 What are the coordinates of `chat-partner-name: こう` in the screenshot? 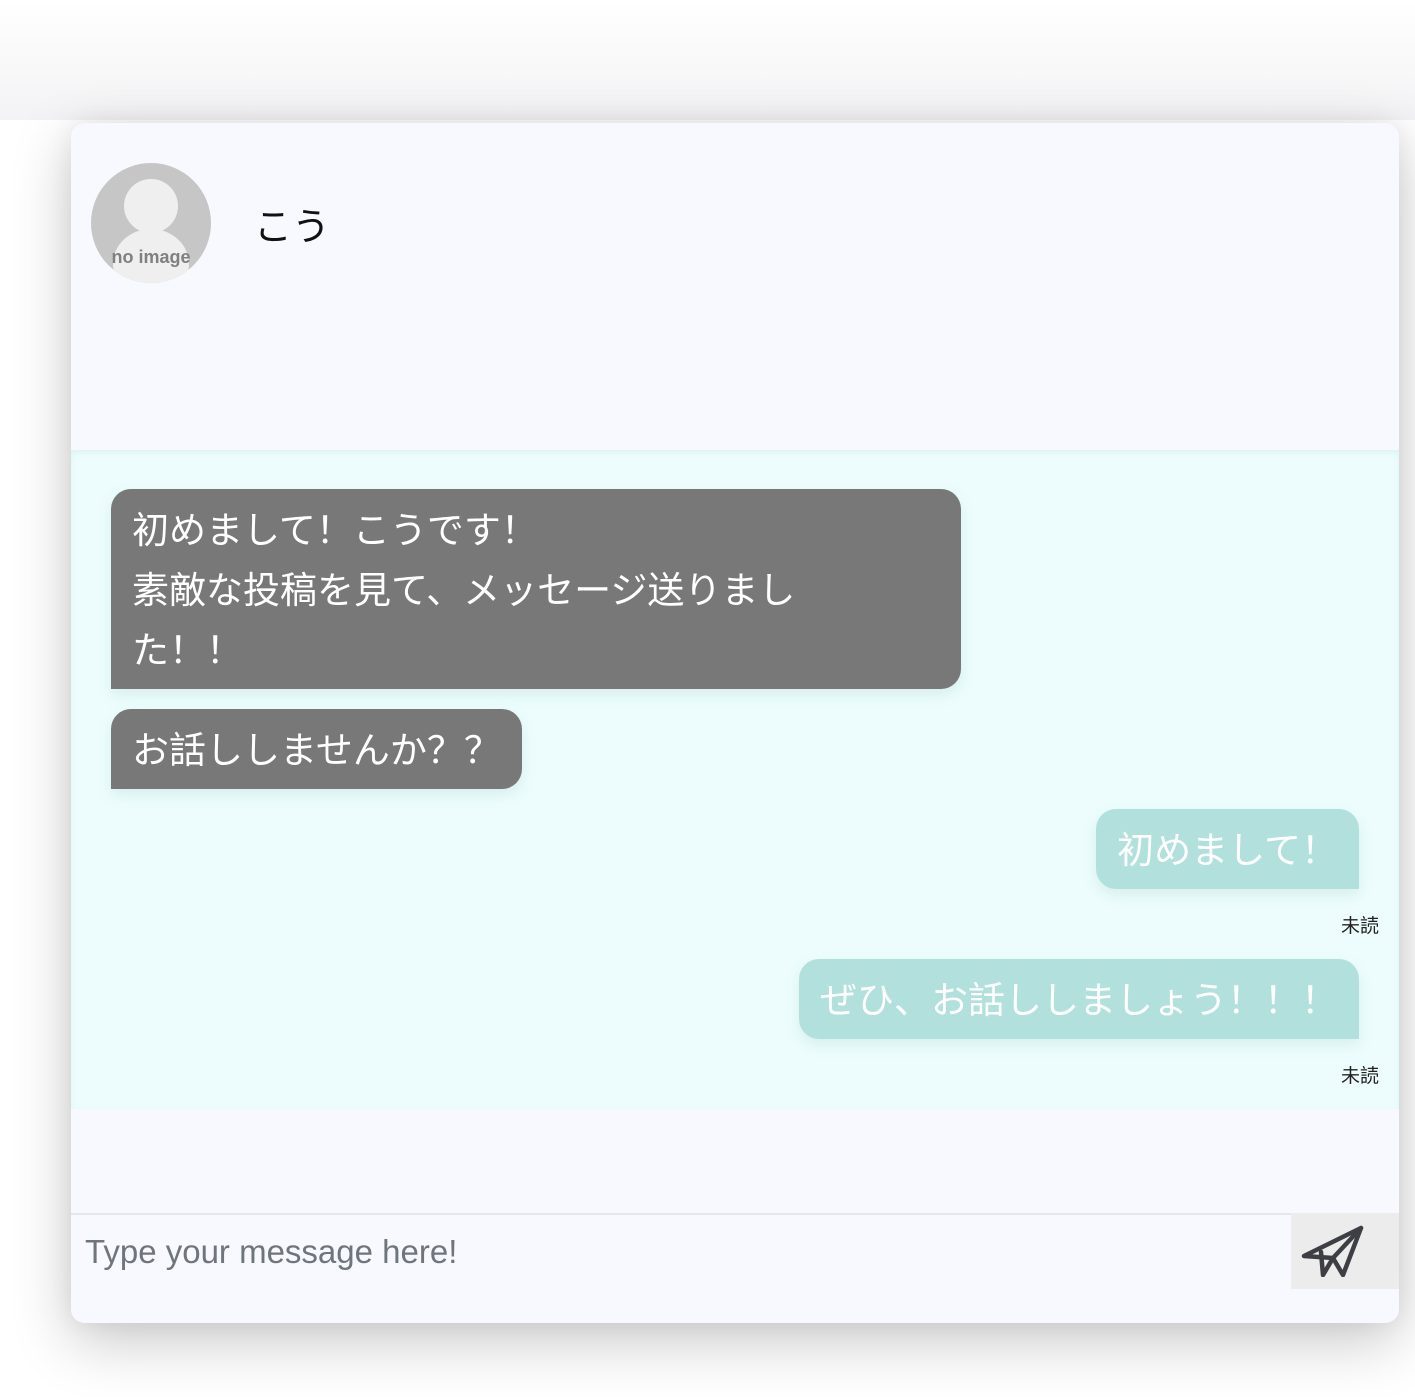 It's located at (292, 227).